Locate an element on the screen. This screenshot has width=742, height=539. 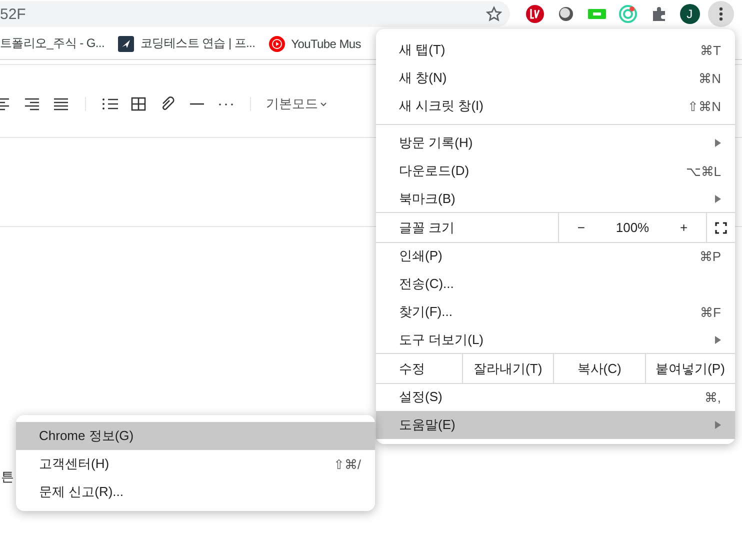
menu-item: 인쇄(P) ⌘P is located at coordinates (555, 256).